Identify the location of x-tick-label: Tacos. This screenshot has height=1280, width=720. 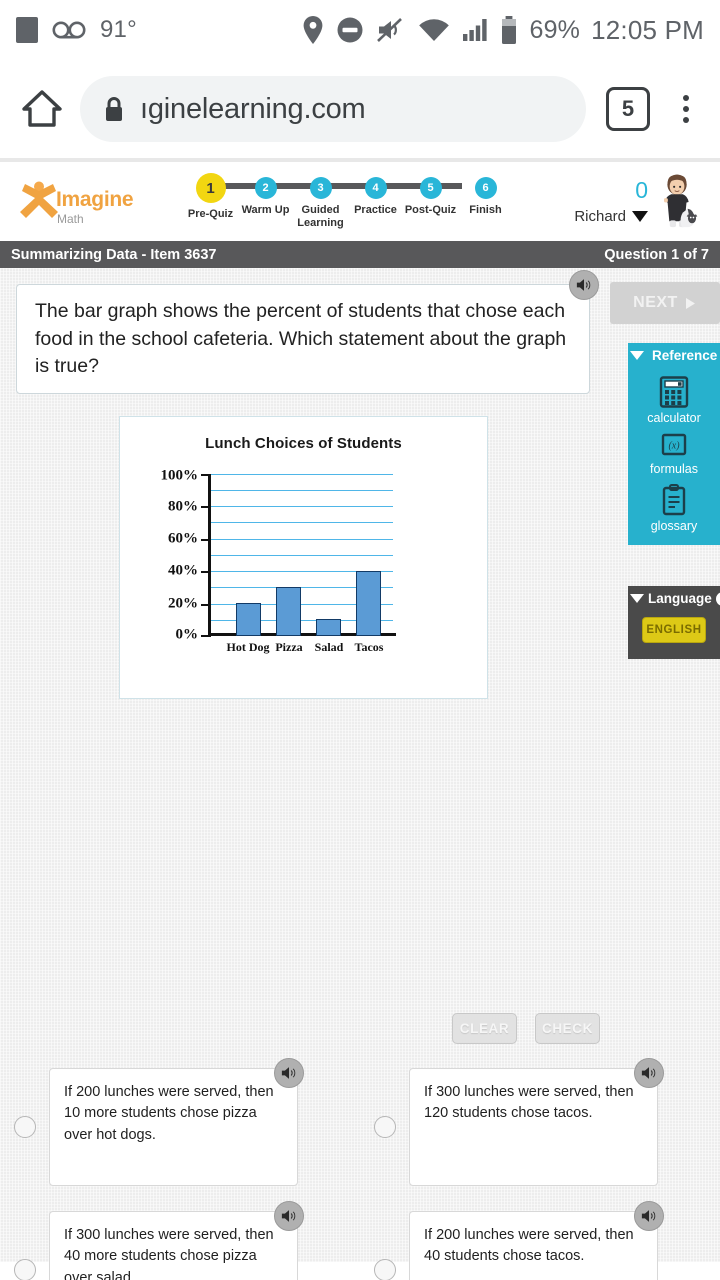
(369, 647).